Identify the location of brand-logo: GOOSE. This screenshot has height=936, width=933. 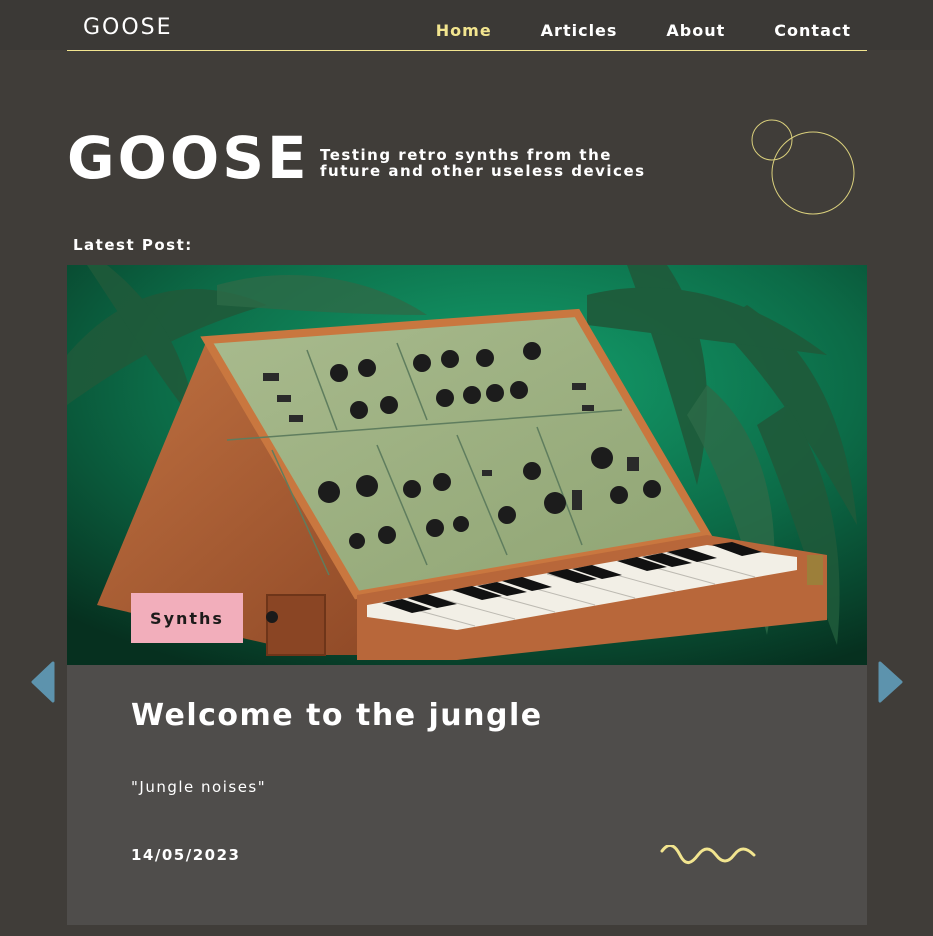
(128, 27).